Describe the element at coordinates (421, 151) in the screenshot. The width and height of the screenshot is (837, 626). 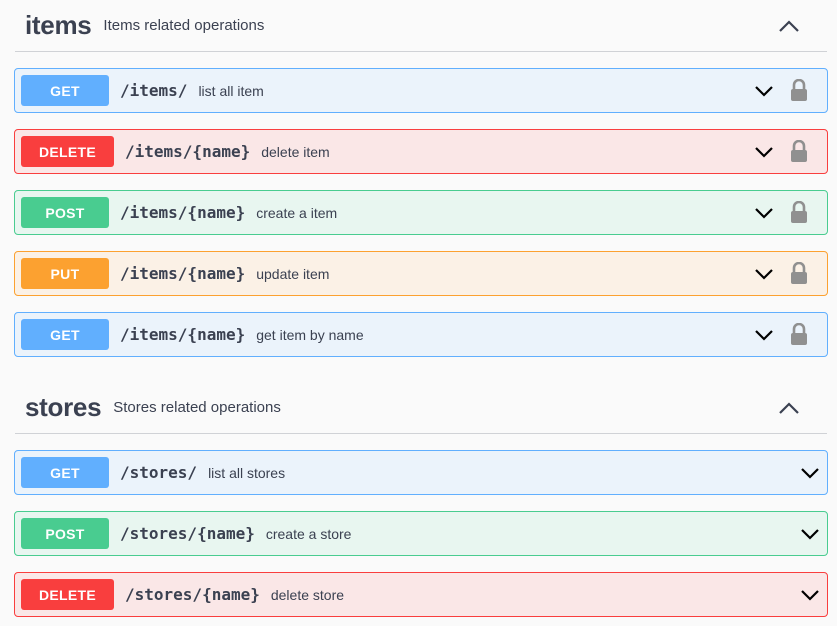
I see `operation-delete-item: DELETE /items/{name} delete item` at that location.